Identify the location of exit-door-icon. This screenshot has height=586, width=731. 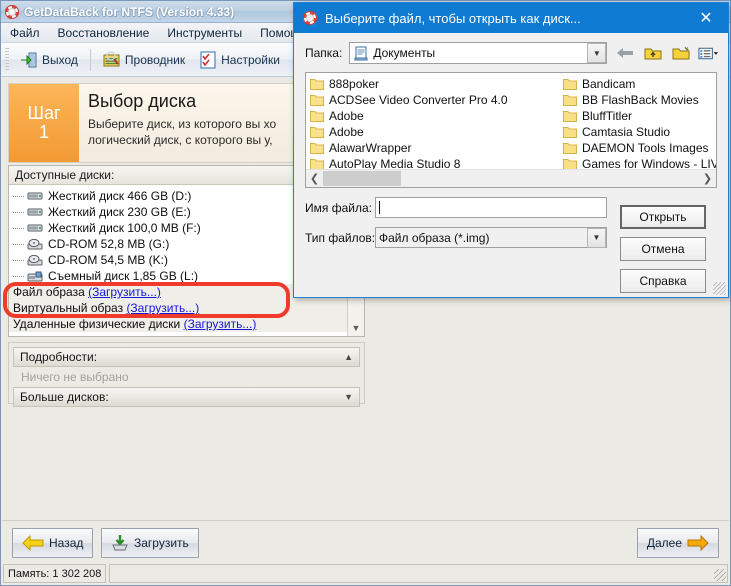
(29, 59).